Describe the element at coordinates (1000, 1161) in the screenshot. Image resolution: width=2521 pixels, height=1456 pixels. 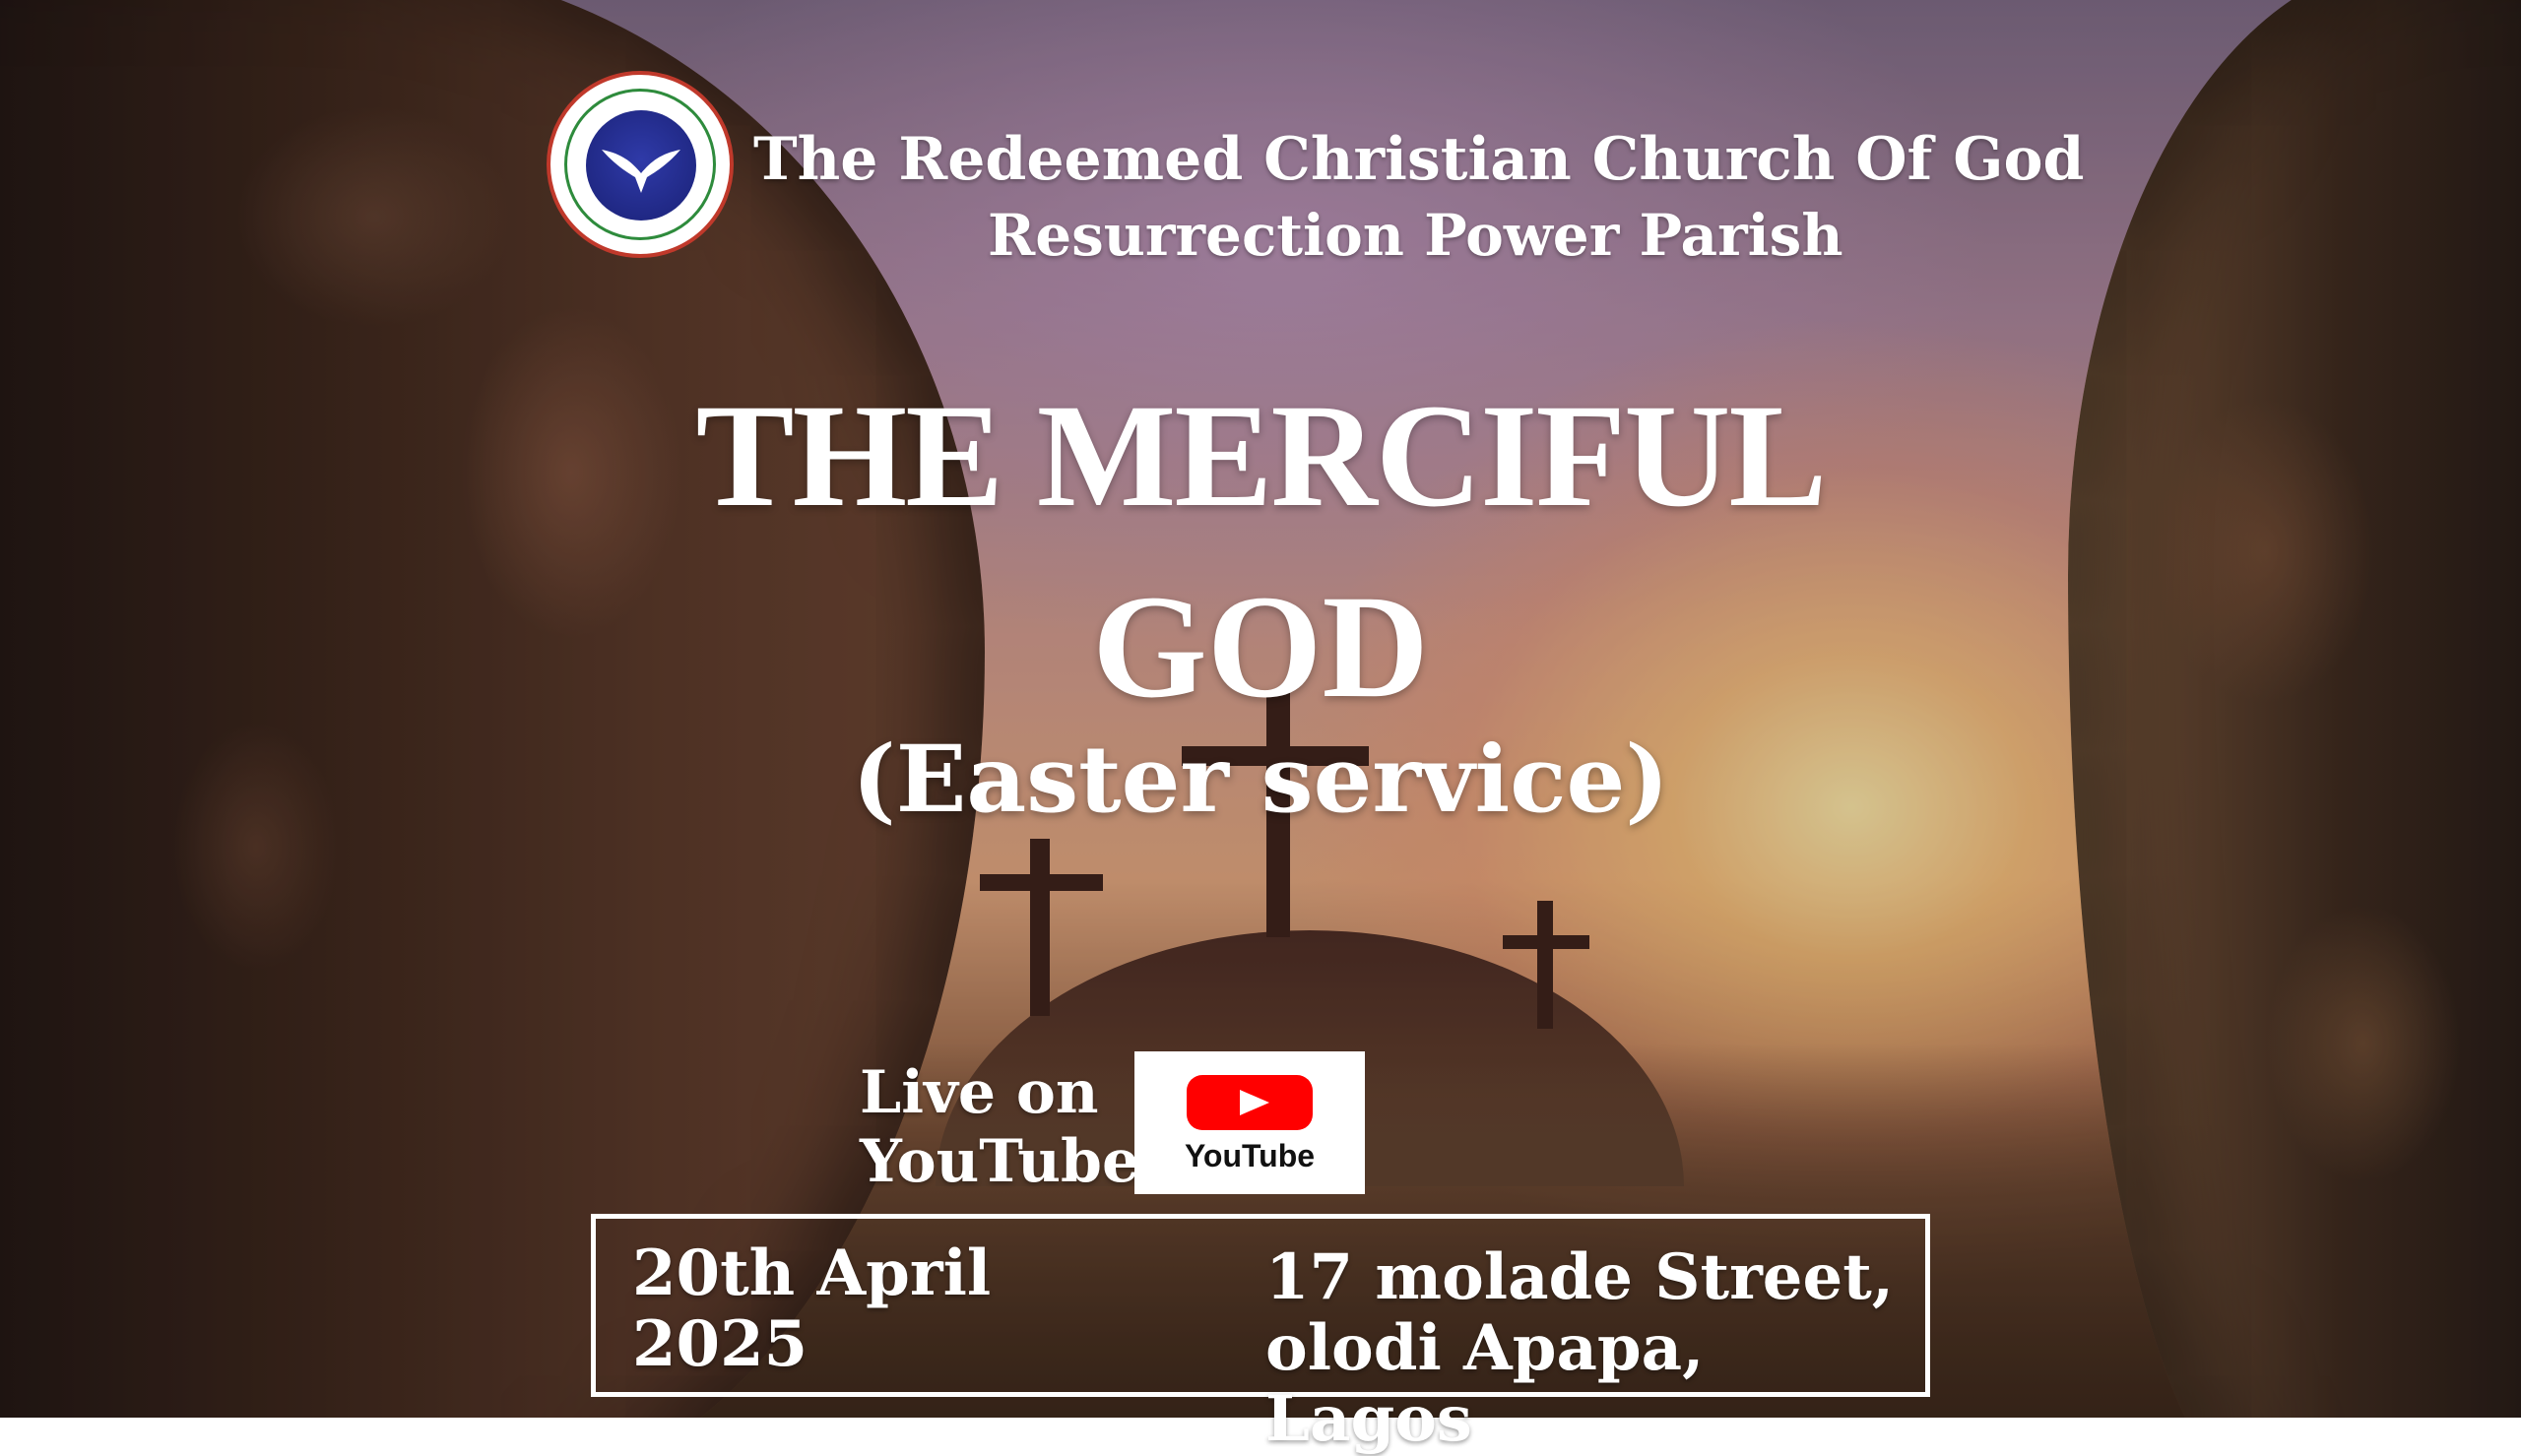
I see `live-line2: YouTube` at that location.